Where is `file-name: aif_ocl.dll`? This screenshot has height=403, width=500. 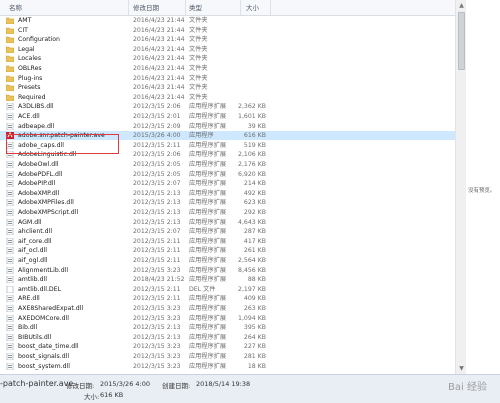 file-name: aif_ocl.dll is located at coordinates (33, 251).